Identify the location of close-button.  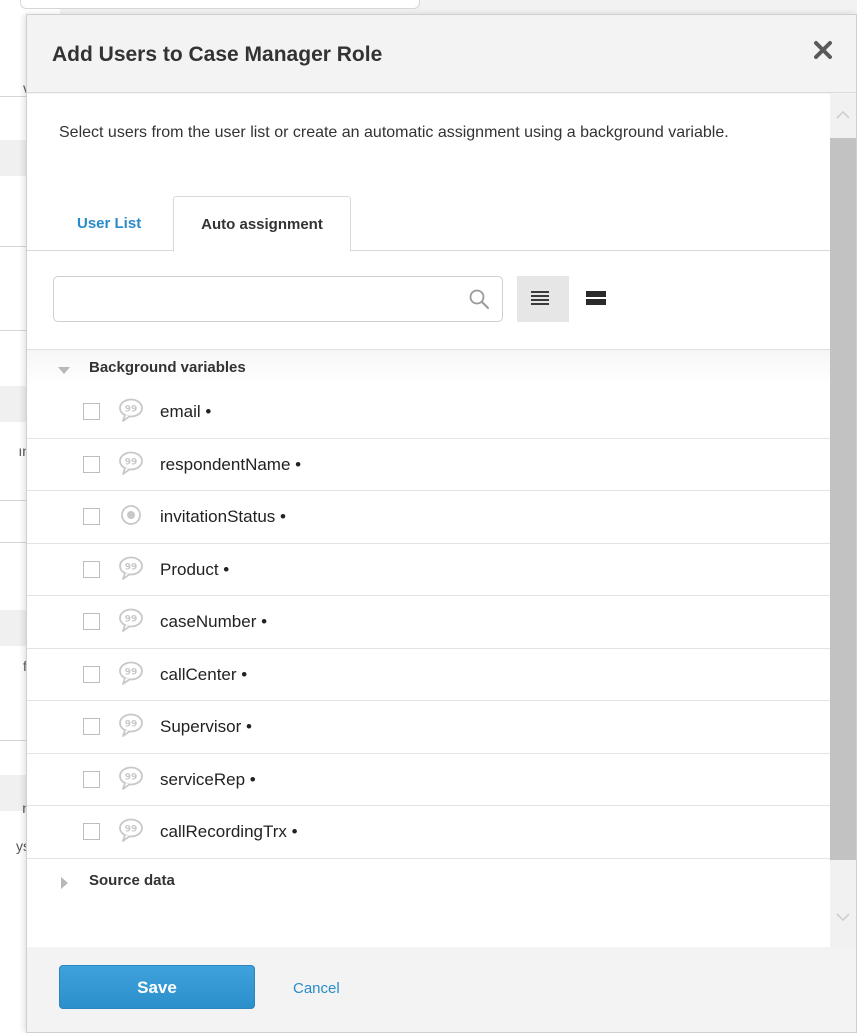
(823, 50).